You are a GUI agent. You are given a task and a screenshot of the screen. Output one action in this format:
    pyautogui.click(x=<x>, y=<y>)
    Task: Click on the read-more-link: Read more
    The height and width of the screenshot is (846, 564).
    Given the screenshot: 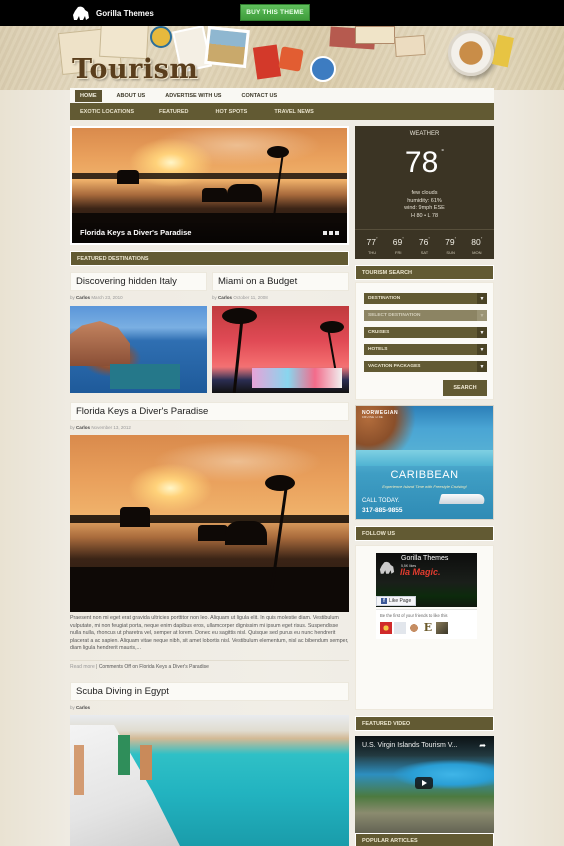 What is the action you would take?
    pyautogui.click(x=82, y=667)
    